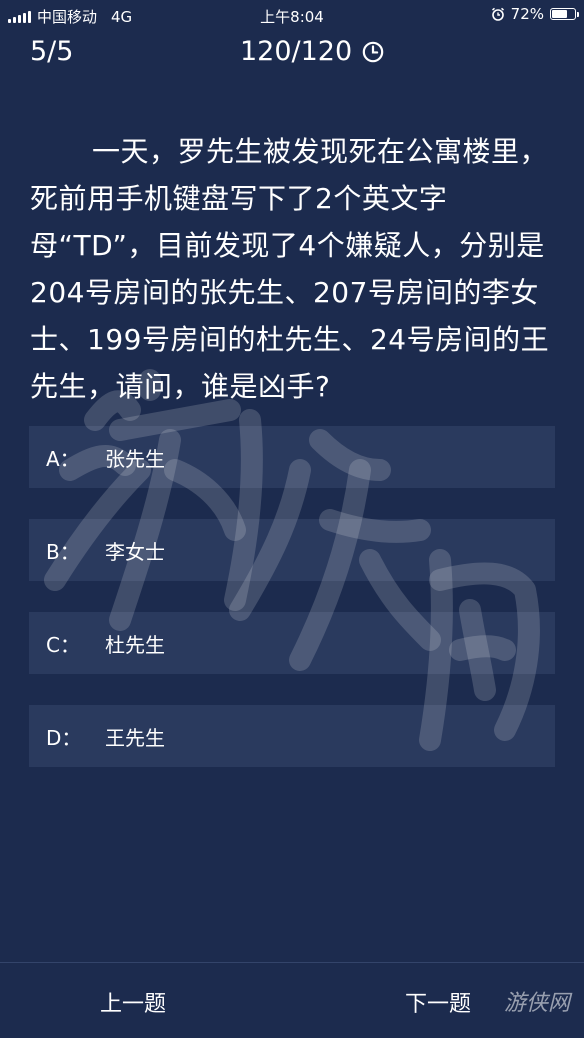 The height and width of the screenshot is (1038, 584). What do you see at coordinates (135, 737) in the screenshot?
I see `option-d-text: 王先生` at bounding box center [135, 737].